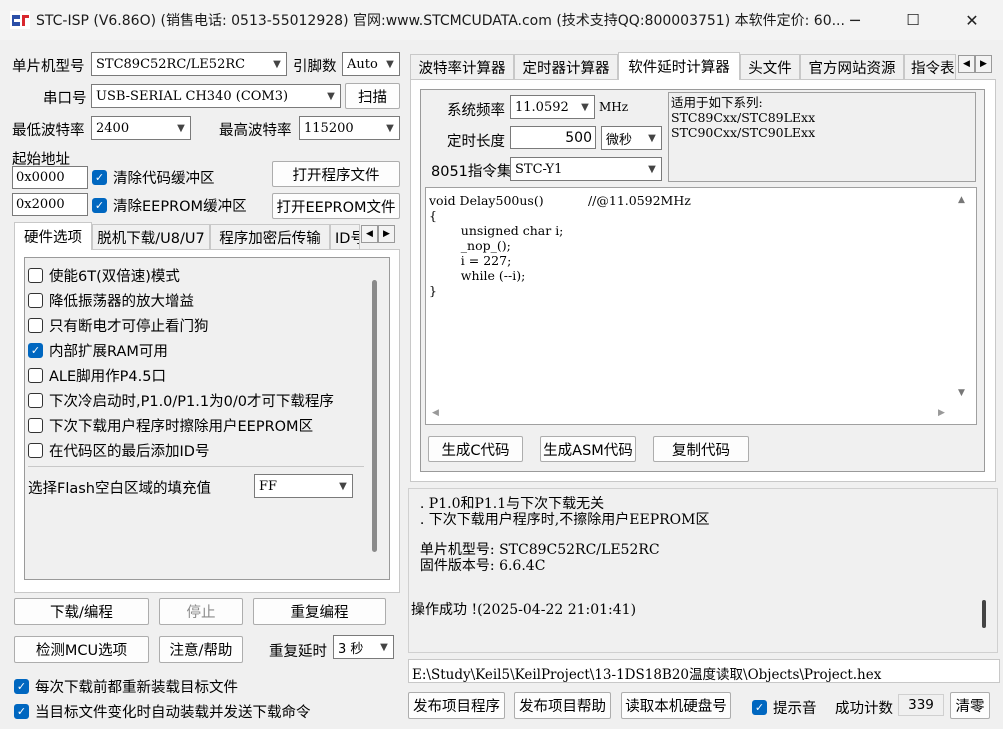 This screenshot has height=729, width=1003. I want to click on generate-c-button: 生成C代码, so click(475, 449).